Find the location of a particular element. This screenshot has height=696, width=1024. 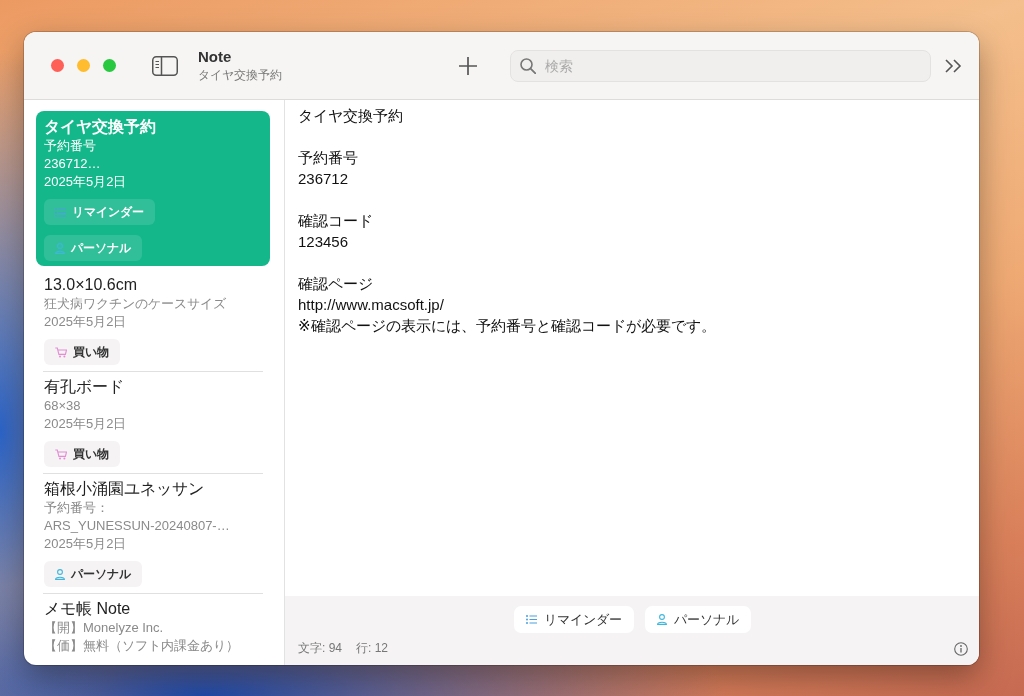

editor-text-line: 236712 is located at coordinates (323, 179).